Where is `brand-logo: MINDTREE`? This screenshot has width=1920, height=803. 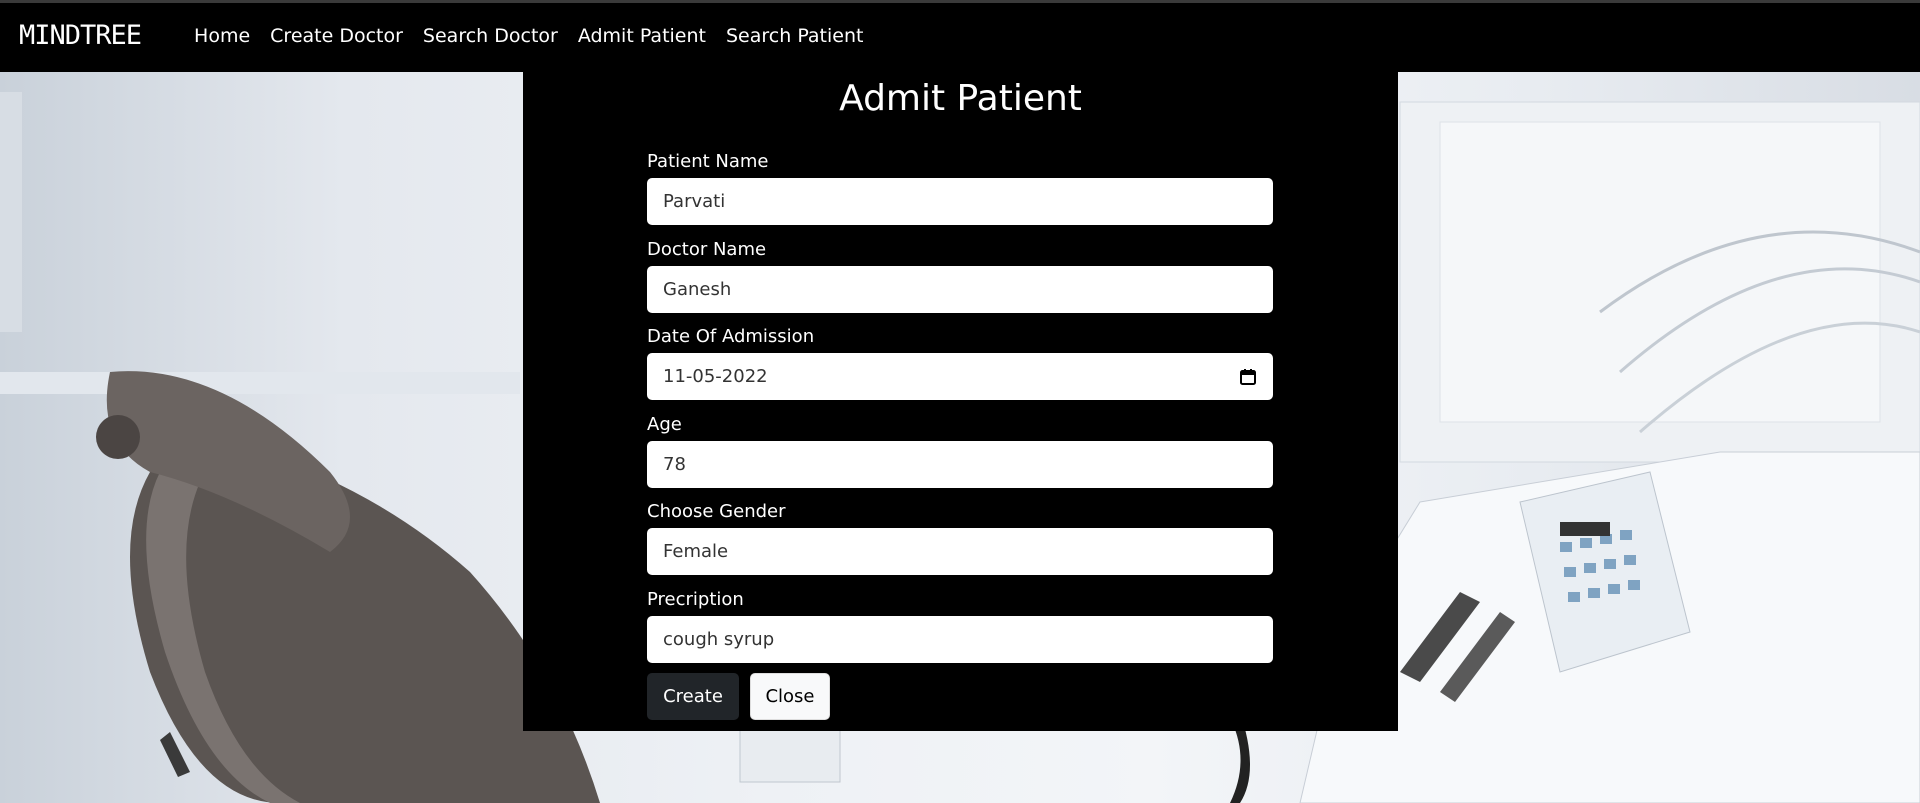
brand-logo: MINDTREE is located at coordinates (80, 35).